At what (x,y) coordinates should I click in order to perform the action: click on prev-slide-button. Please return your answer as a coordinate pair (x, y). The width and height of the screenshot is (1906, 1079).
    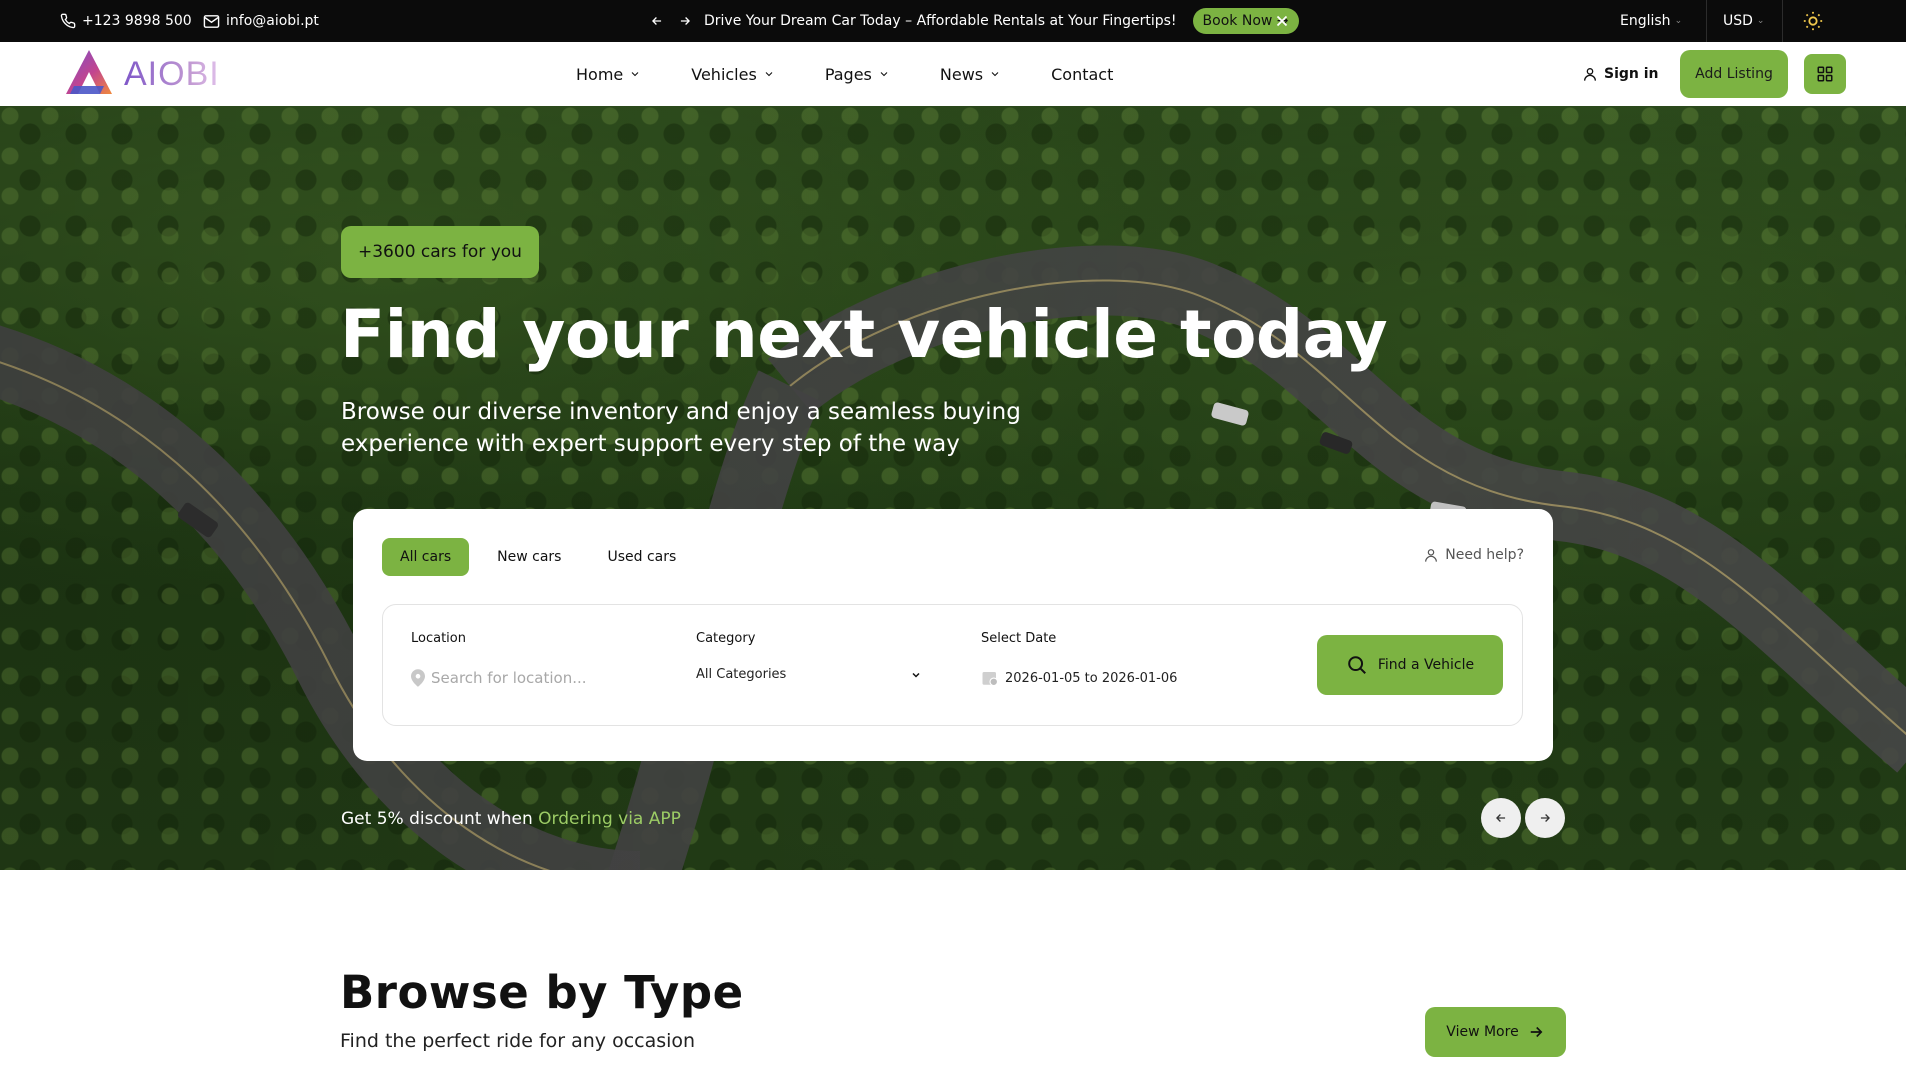
    Looking at the image, I should click on (1501, 818).